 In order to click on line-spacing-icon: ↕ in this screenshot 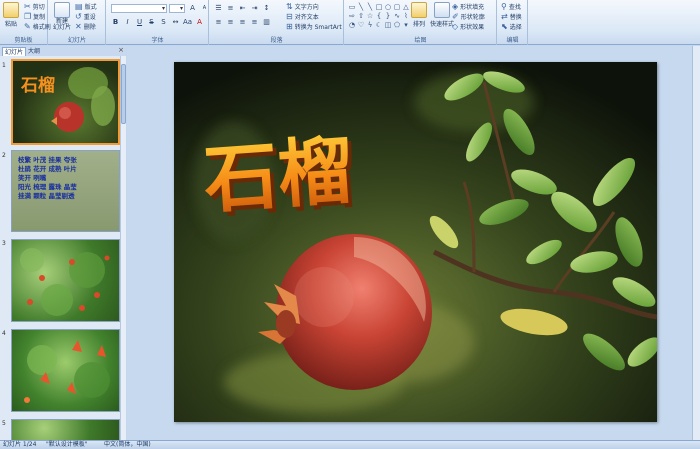, I will do `click(266, 8)`.